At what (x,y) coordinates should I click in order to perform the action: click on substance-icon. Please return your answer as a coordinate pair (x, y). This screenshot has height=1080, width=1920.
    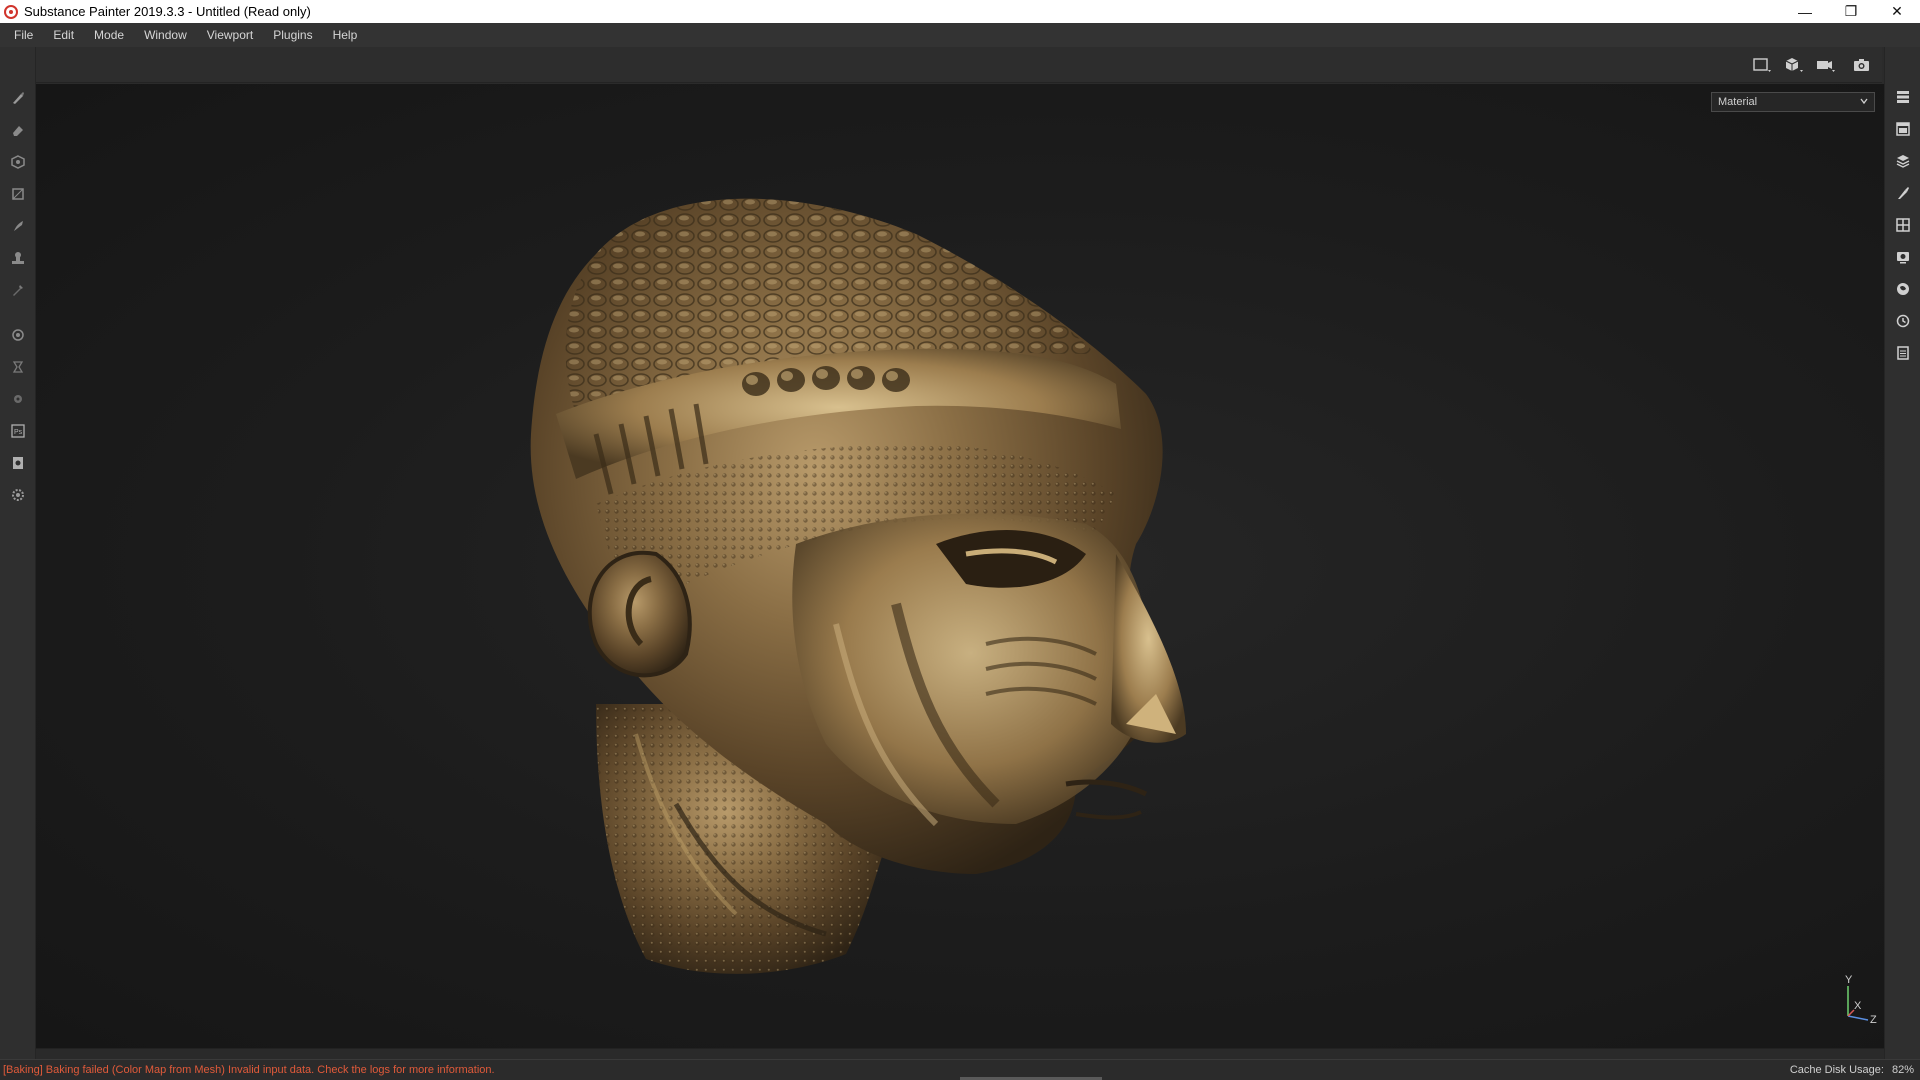
    Looking at the image, I should click on (18, 399).